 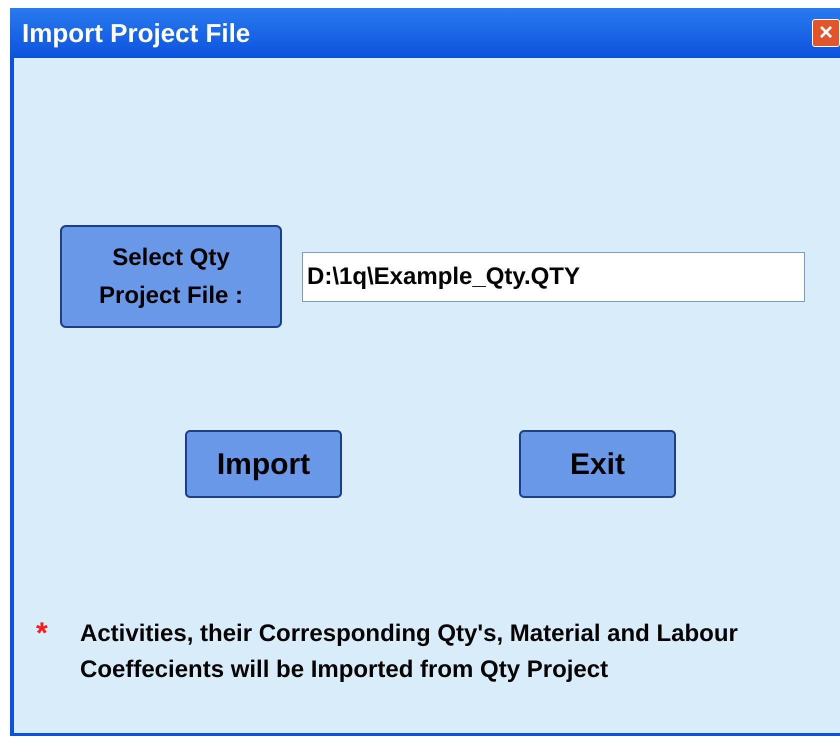 I want to click on window-title: Import Project File, so click(x=136, y=33).